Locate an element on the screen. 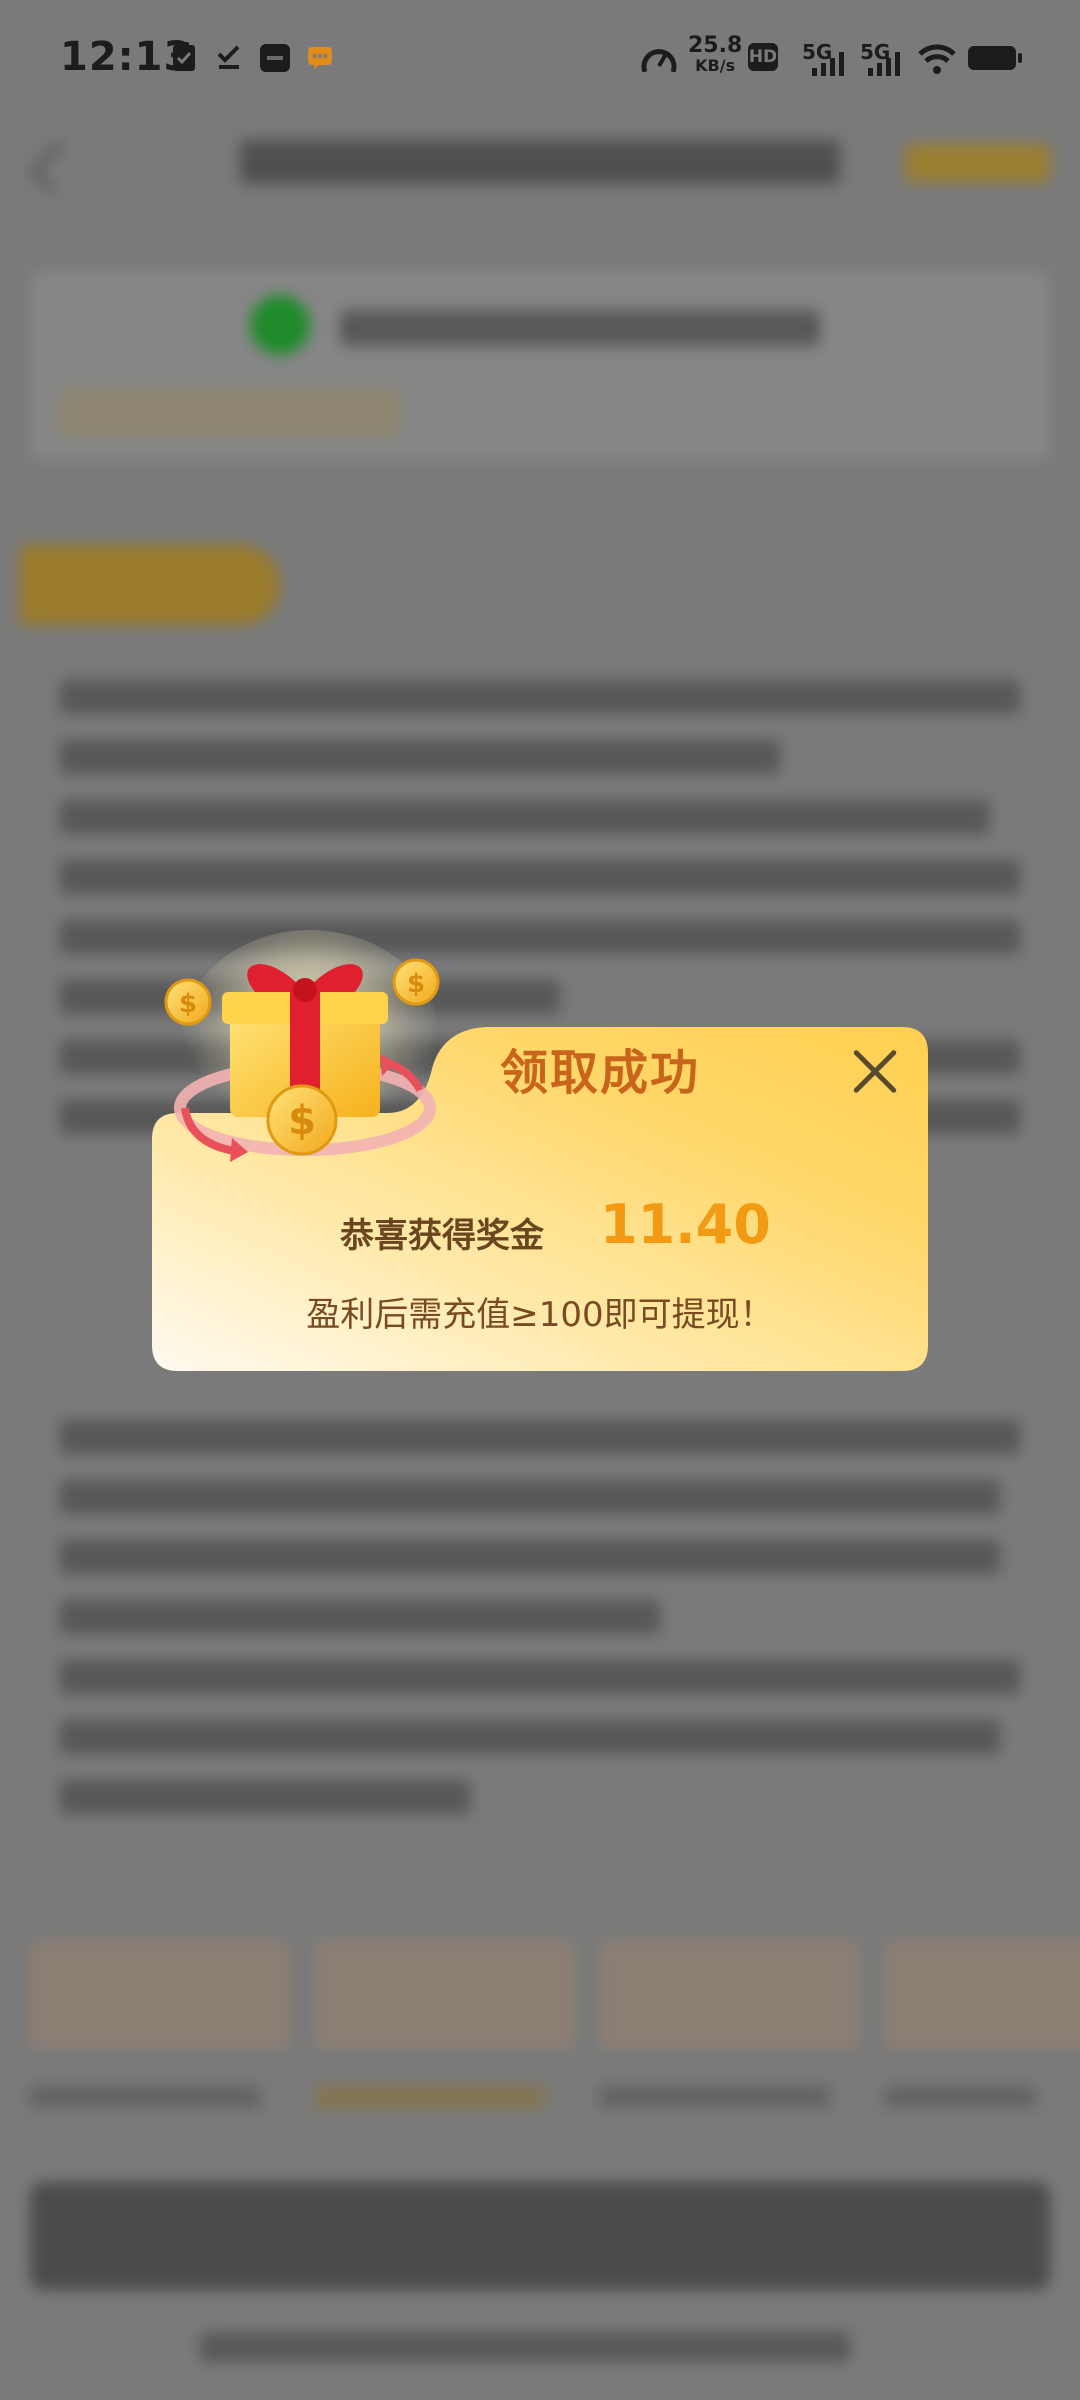 The width and height of the screenshot is (1080, 2400). wifi-icon is located at coordinates (937, 59).